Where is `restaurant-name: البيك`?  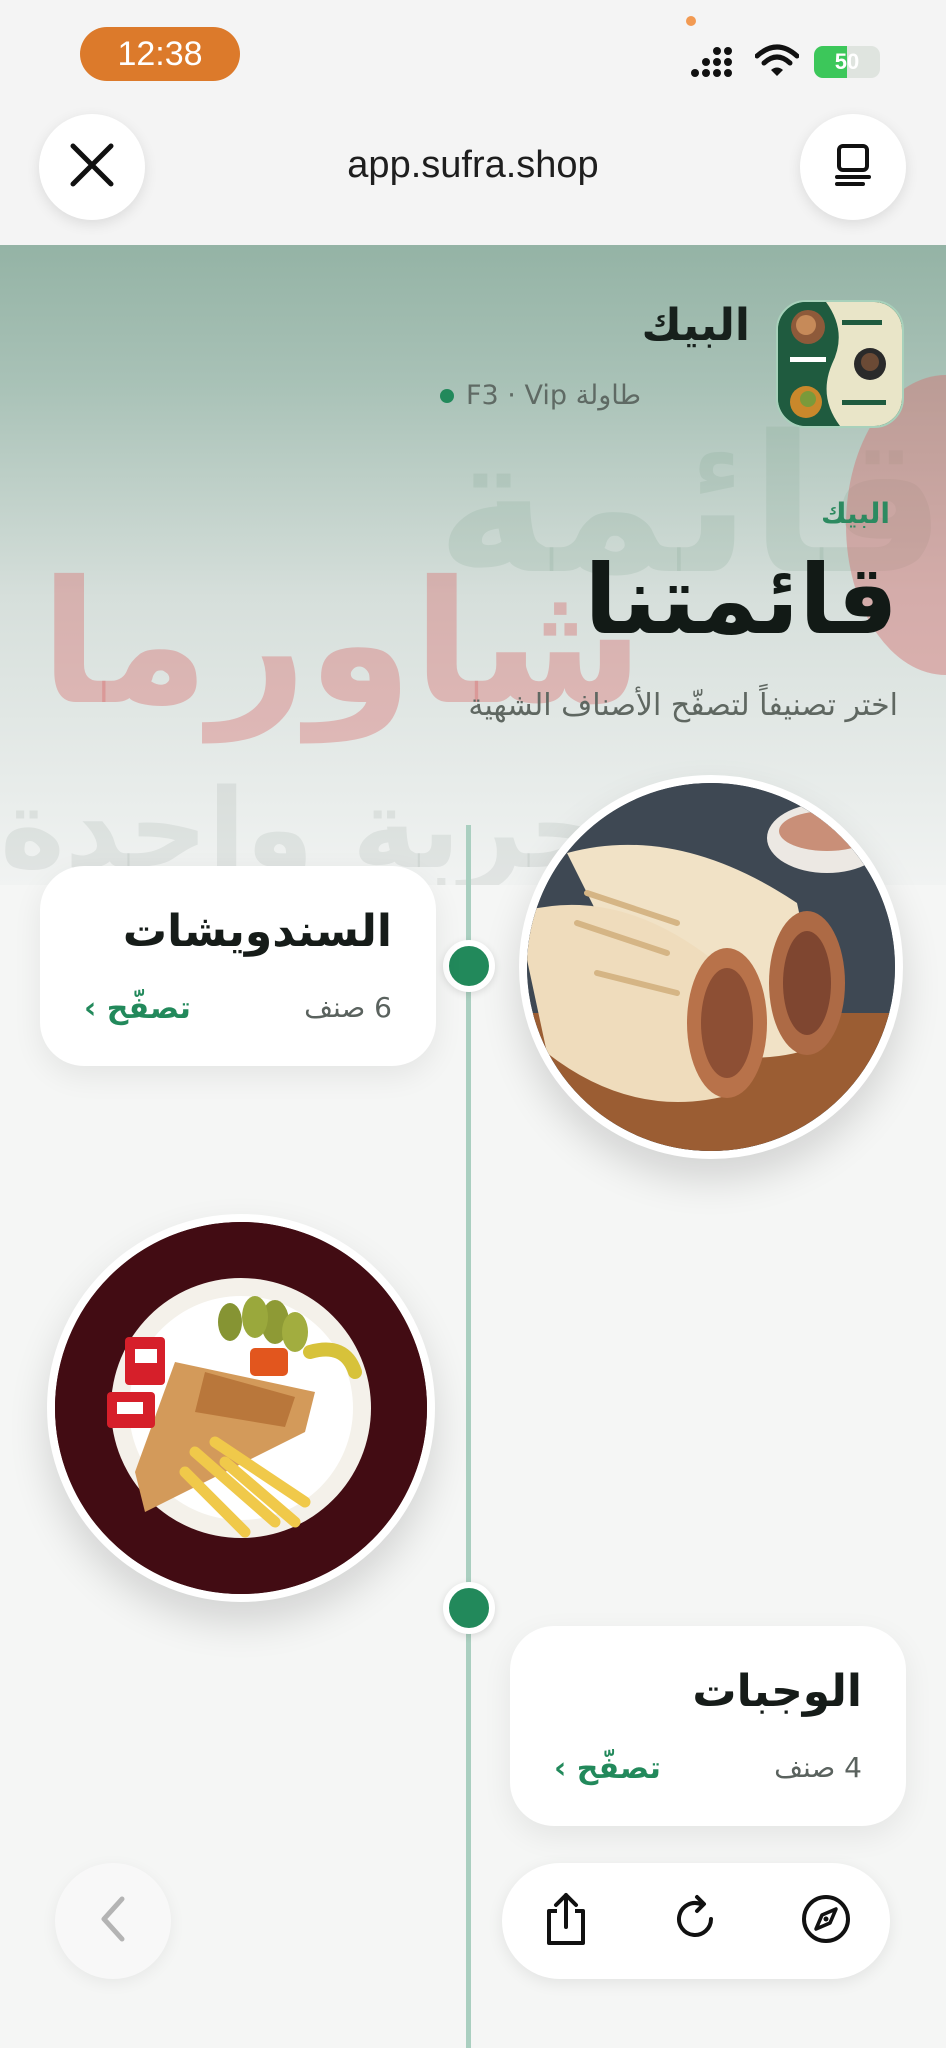
restaurant-name: البيك is located at coordinates (696, 325).